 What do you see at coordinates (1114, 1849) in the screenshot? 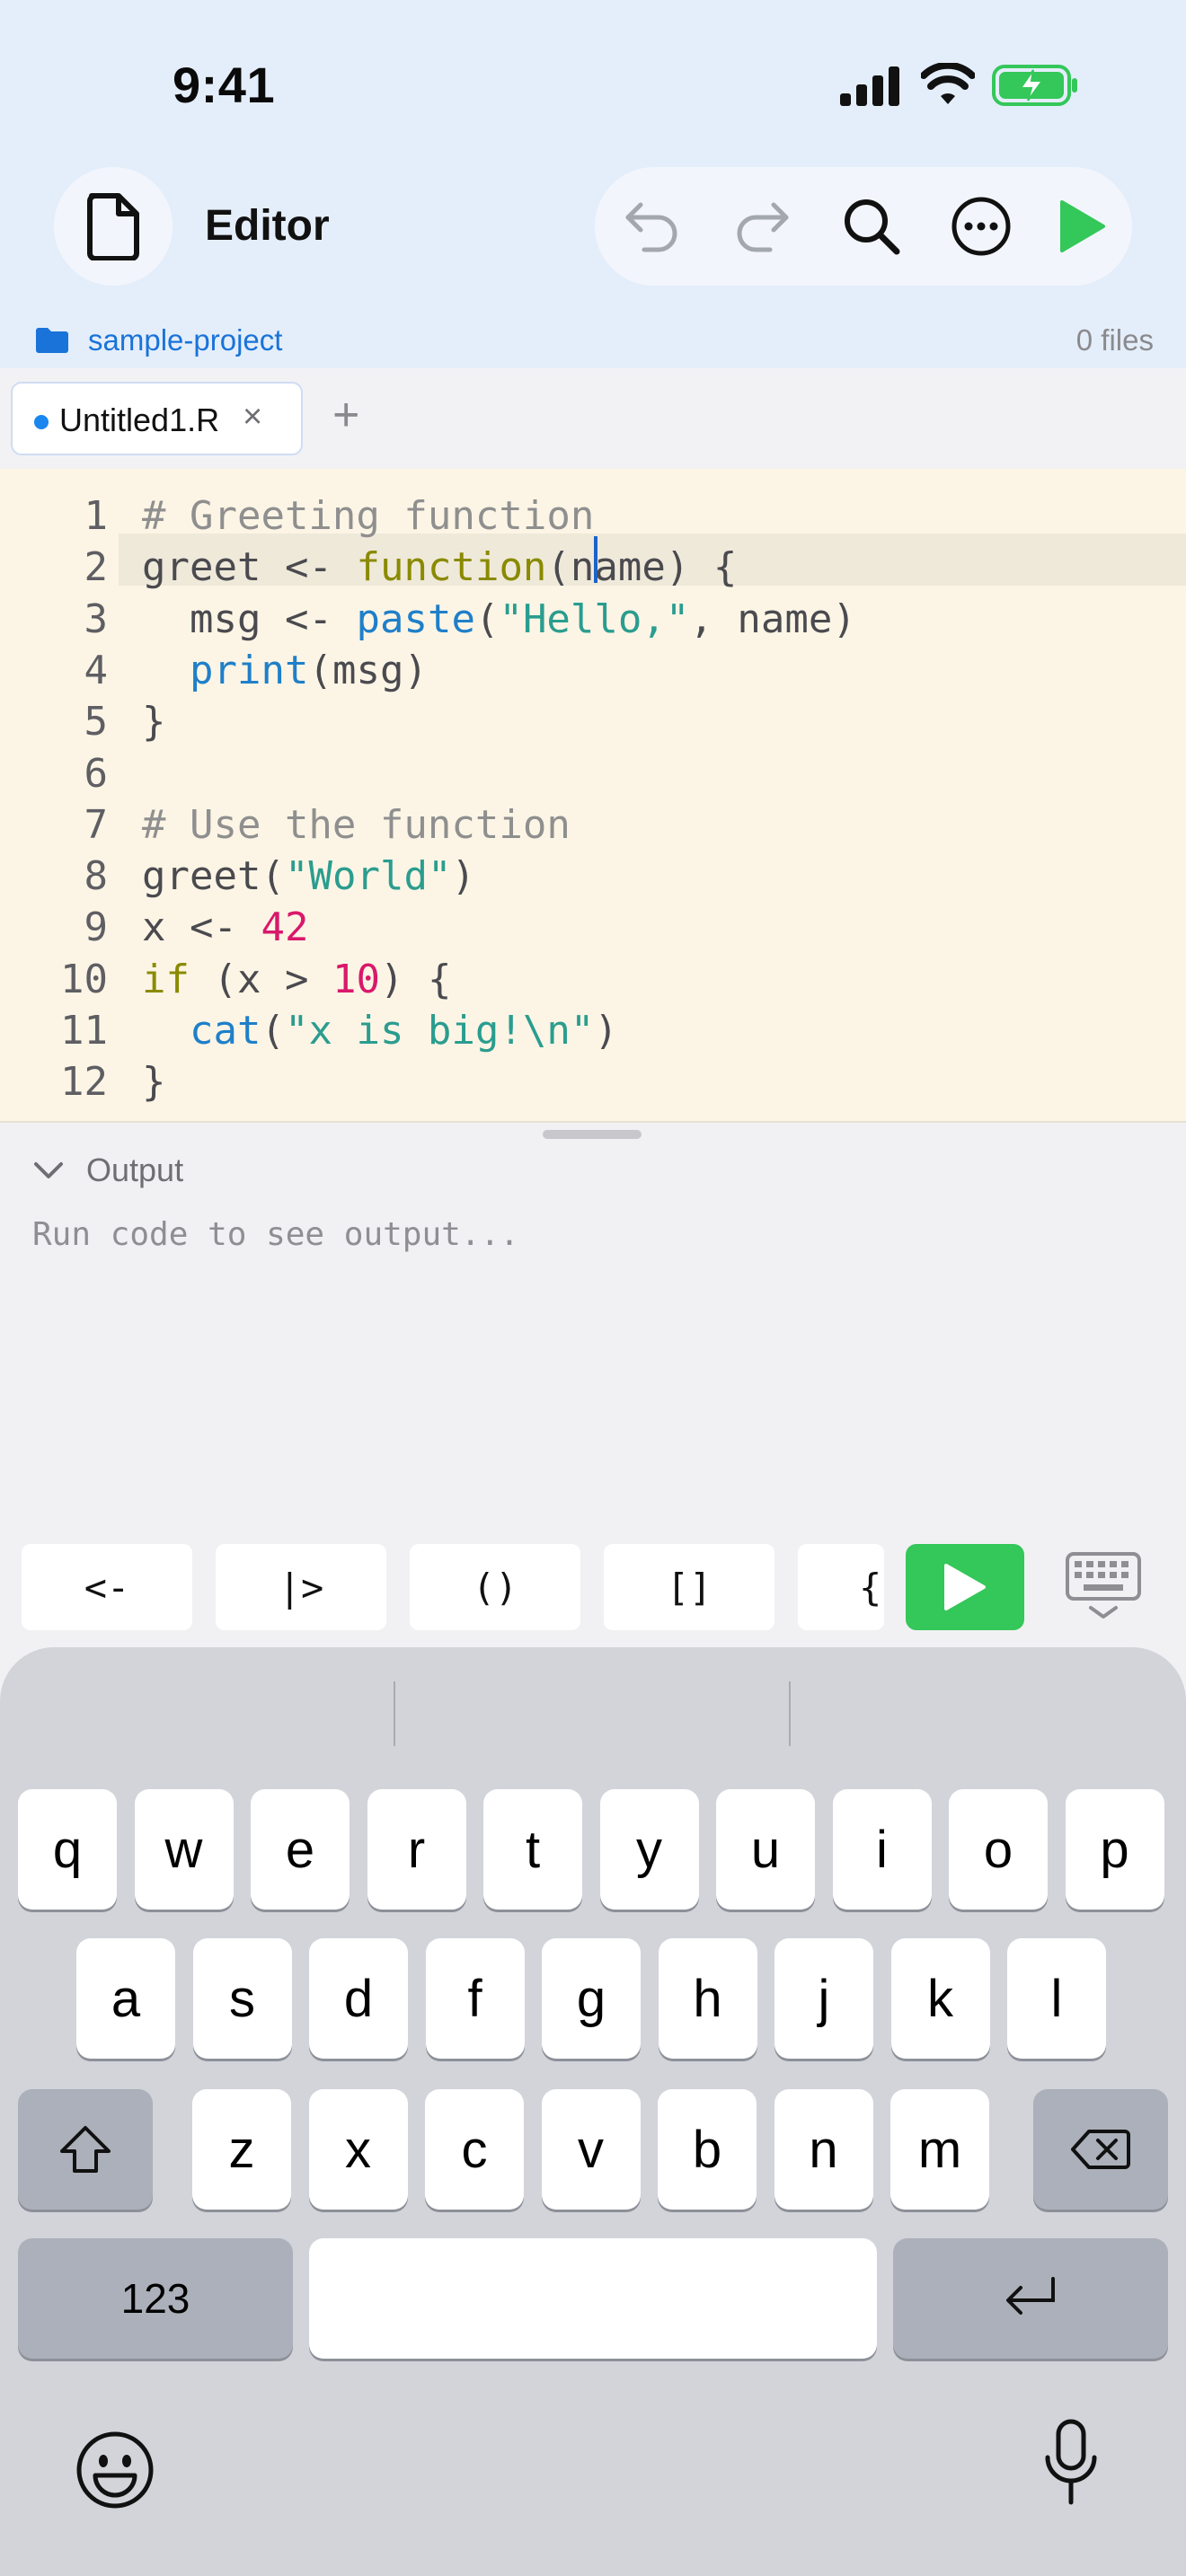
I see `key-p: p` at bounding box center [1114, 1849].